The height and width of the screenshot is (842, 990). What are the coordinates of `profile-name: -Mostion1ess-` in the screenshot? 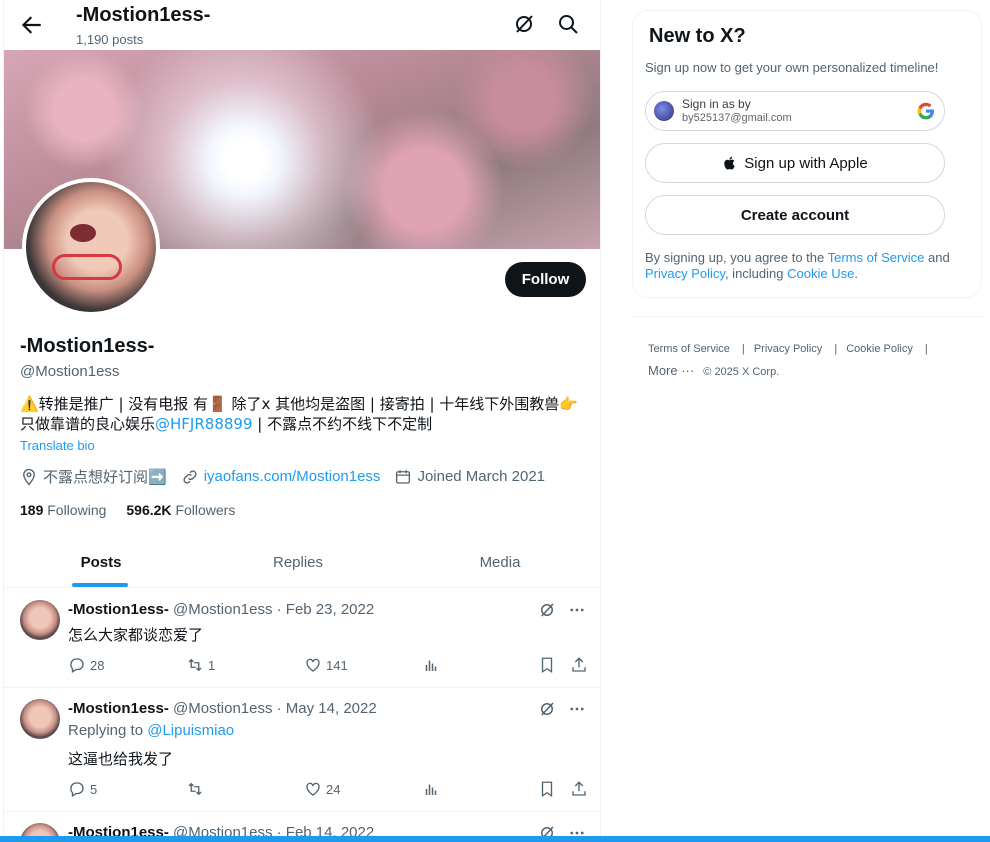 It's located at (87, 346).